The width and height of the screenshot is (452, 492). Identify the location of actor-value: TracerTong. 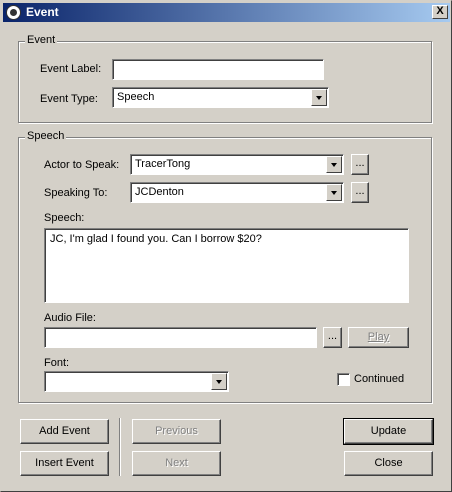
(163, 164).